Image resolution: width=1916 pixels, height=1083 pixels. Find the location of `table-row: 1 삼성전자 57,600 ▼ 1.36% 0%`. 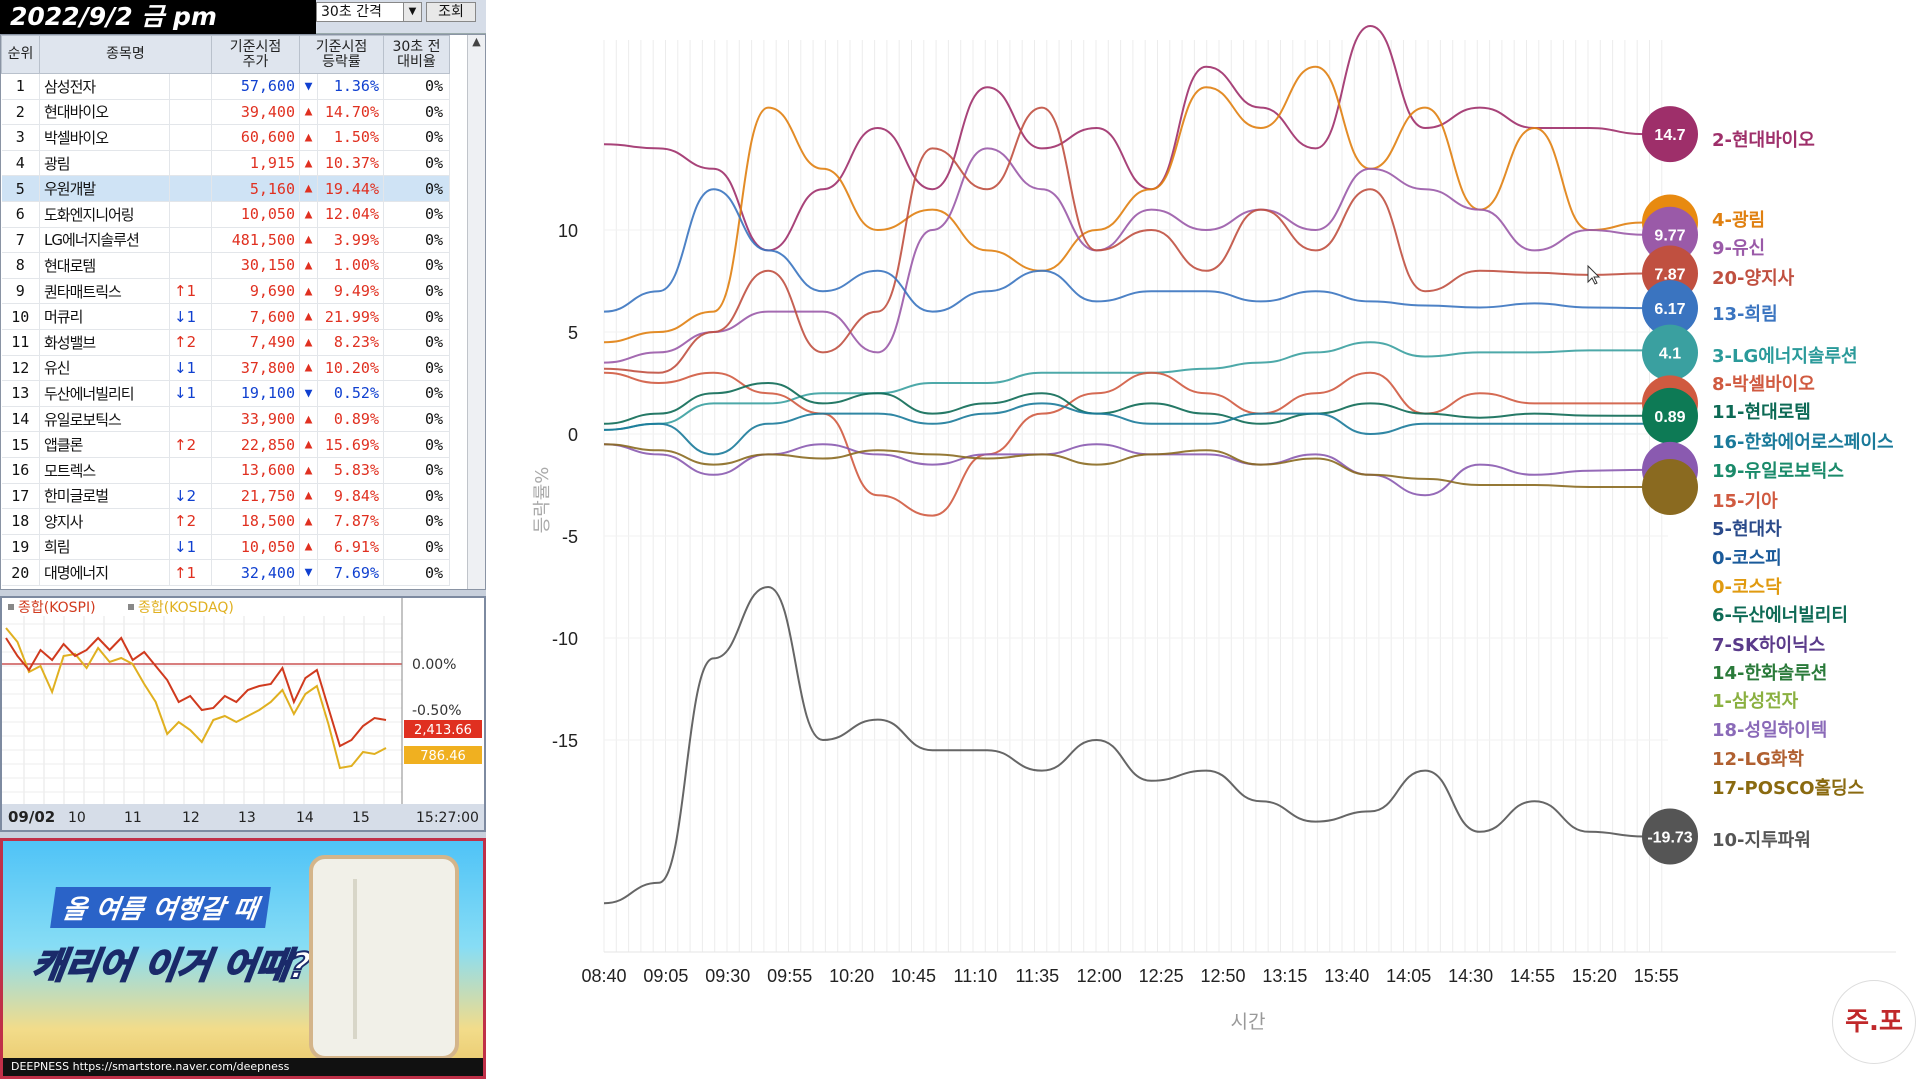

table-row: 1 삼성전자 57,600 ▼ 1.36% 0% is located at coordinates (225, 86).